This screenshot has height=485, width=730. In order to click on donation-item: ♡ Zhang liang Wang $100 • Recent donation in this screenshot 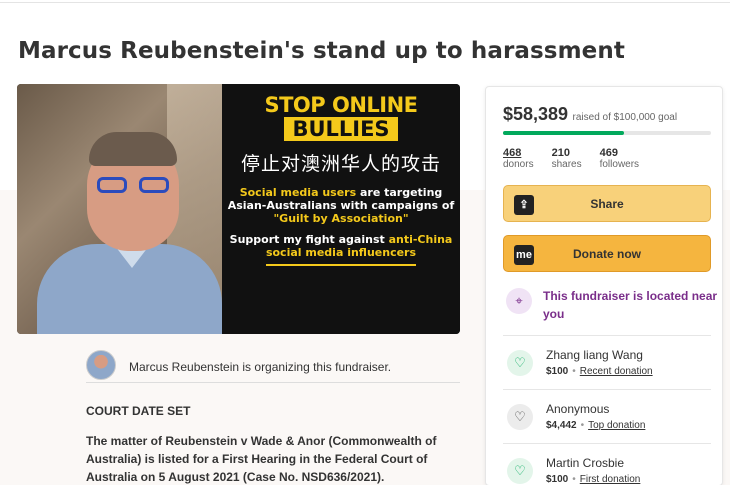, I will do `click(607, 362)`.